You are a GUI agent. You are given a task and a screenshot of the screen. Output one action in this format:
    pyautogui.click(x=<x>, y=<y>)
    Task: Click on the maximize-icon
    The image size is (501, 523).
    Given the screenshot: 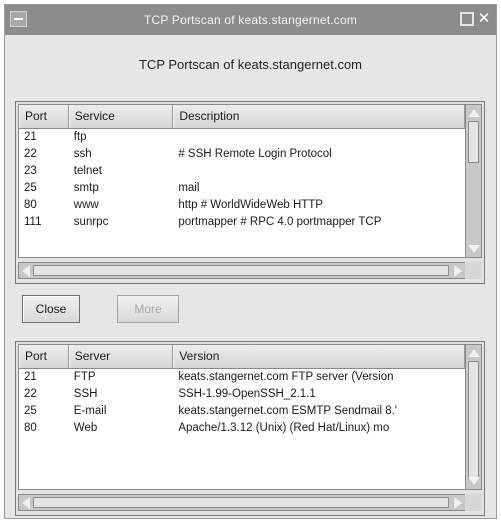 What is the action you would take?
    pyautogui.click(x=467, y=19)
    